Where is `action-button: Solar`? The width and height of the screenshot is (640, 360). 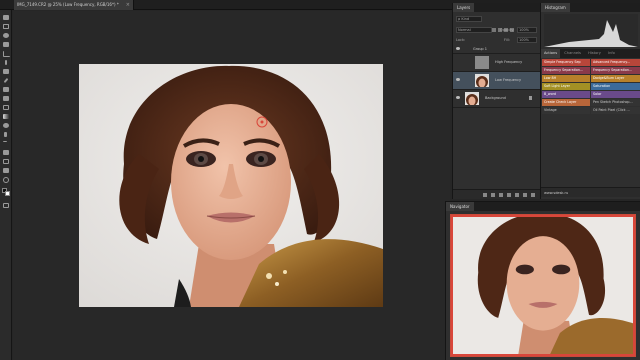 action-button: Solar is located at coordinates (615, 94).